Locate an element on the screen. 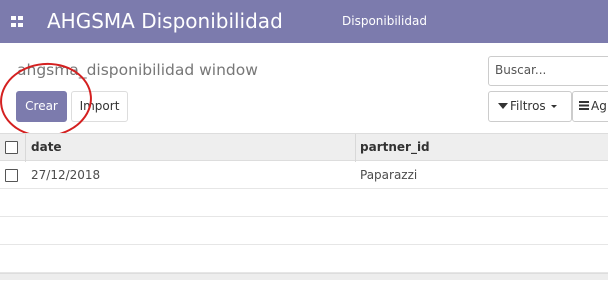 The image size is (608, 290). filters-button: Filtros is located at coordinates (530, 106).